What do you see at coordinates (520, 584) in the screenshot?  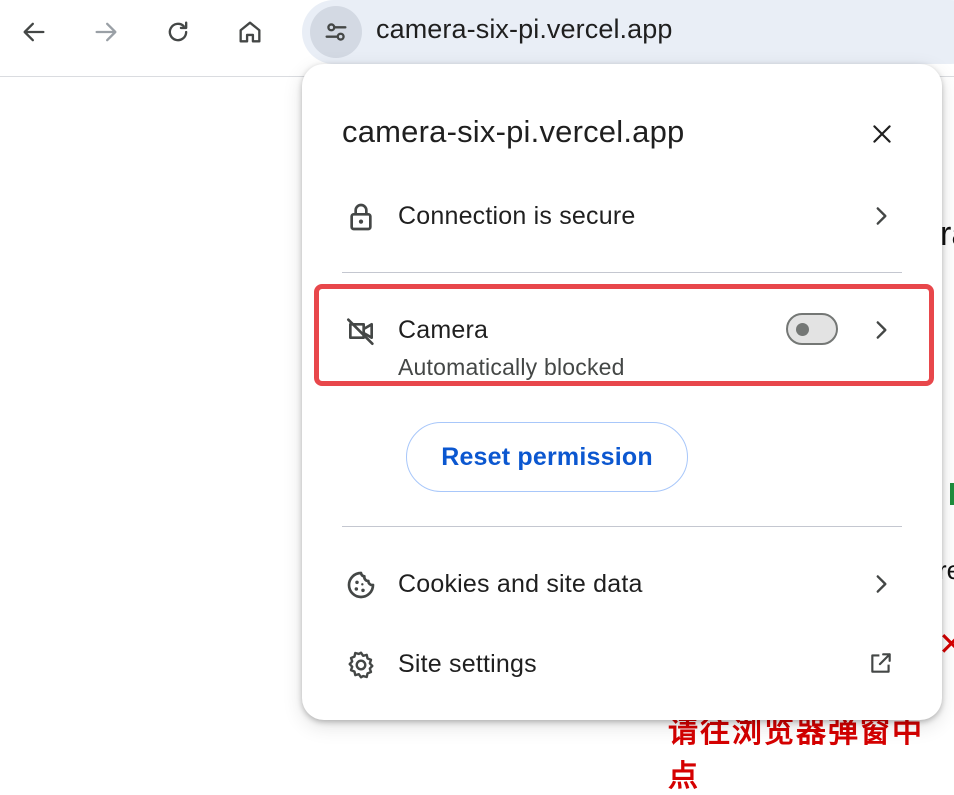 I see `cookies-label: Cookies and site data` at bounding box center [520, 584].